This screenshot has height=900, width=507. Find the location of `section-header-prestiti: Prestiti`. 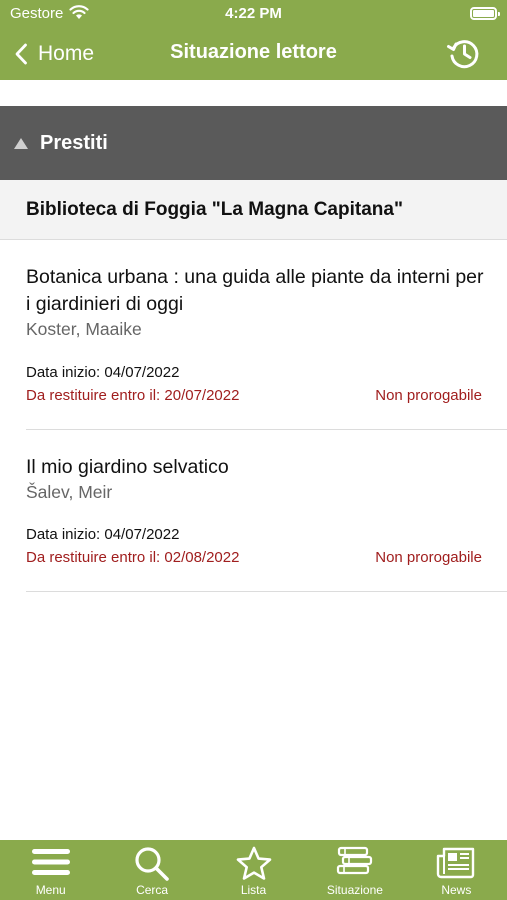

section-header-prestiti: Prestiti is located at coordinates (253, 143).